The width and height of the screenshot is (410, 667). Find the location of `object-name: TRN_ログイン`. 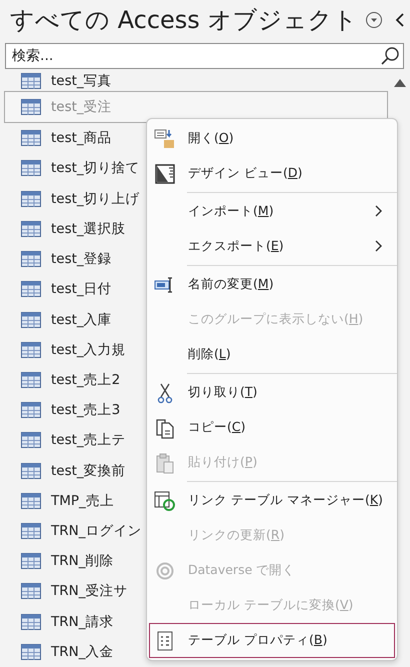

object-name: TRN_ログイン is located at coordinates (96, 531).